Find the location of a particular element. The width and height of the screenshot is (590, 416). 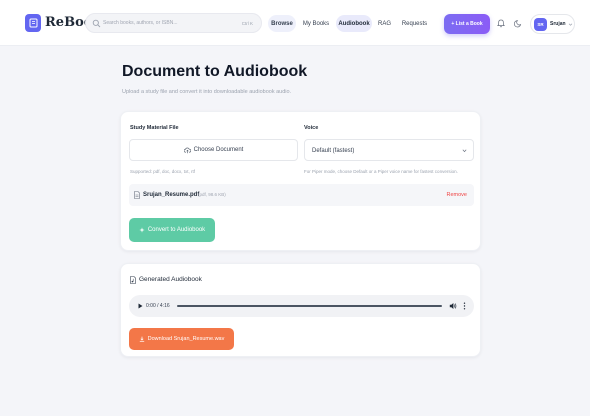

convert-button: Convert to Audiobook is located at coordinates (172, 230).